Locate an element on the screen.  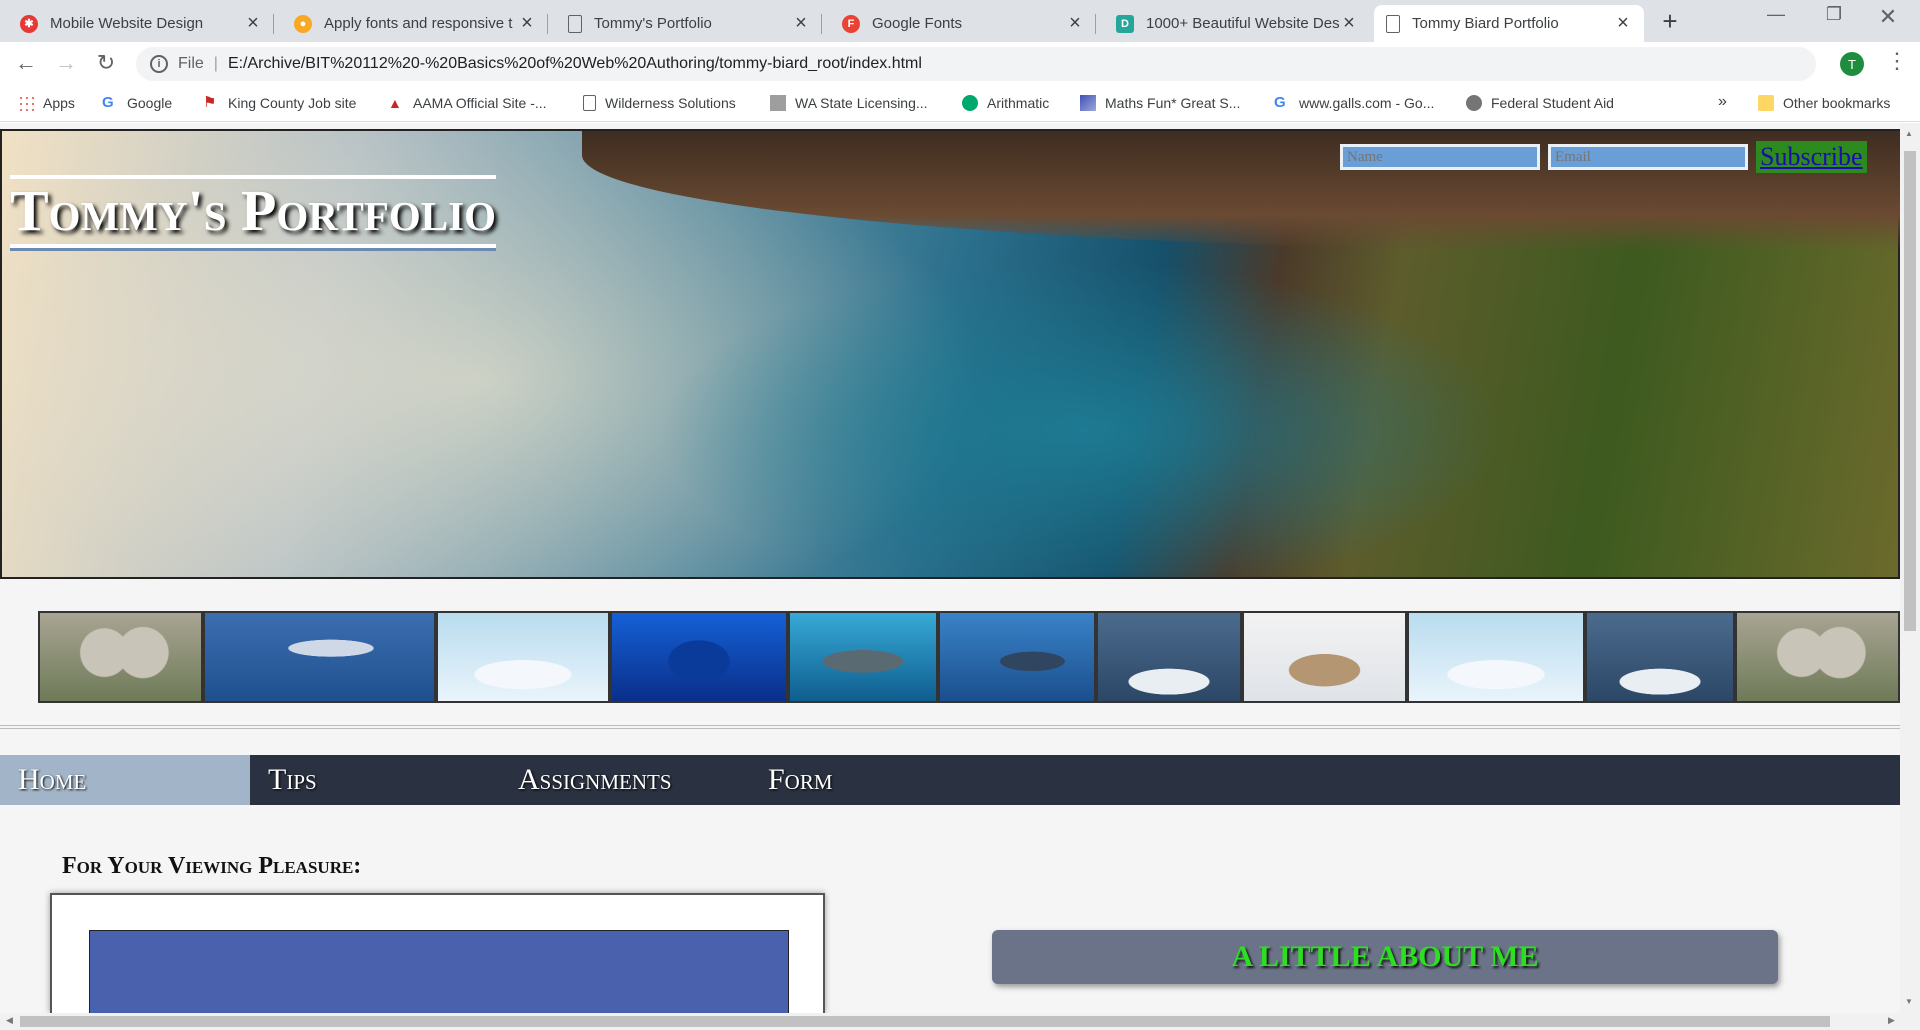
tab-google-fonts: F Google Fonts × is located at coordinates (963, 23).